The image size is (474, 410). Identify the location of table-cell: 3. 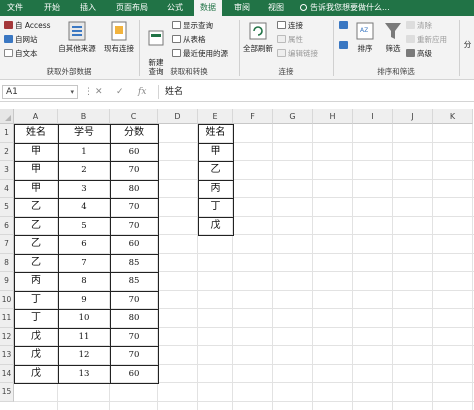
(84, 189).